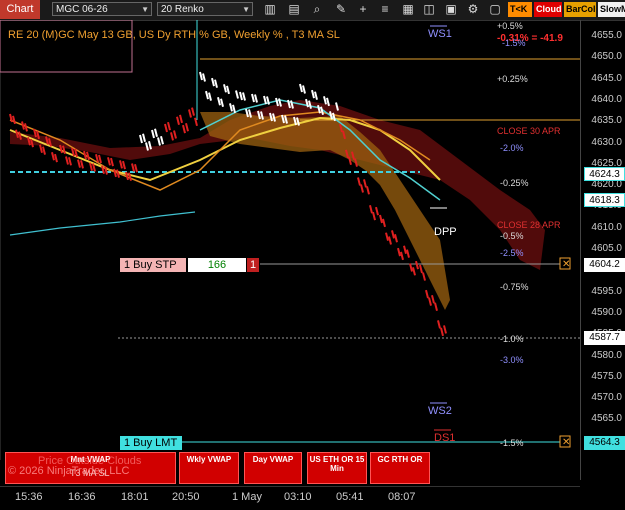  Describe the element at coordinates (611, 9) in the screenshot. I see `slowm-button: SlowM` at that location.